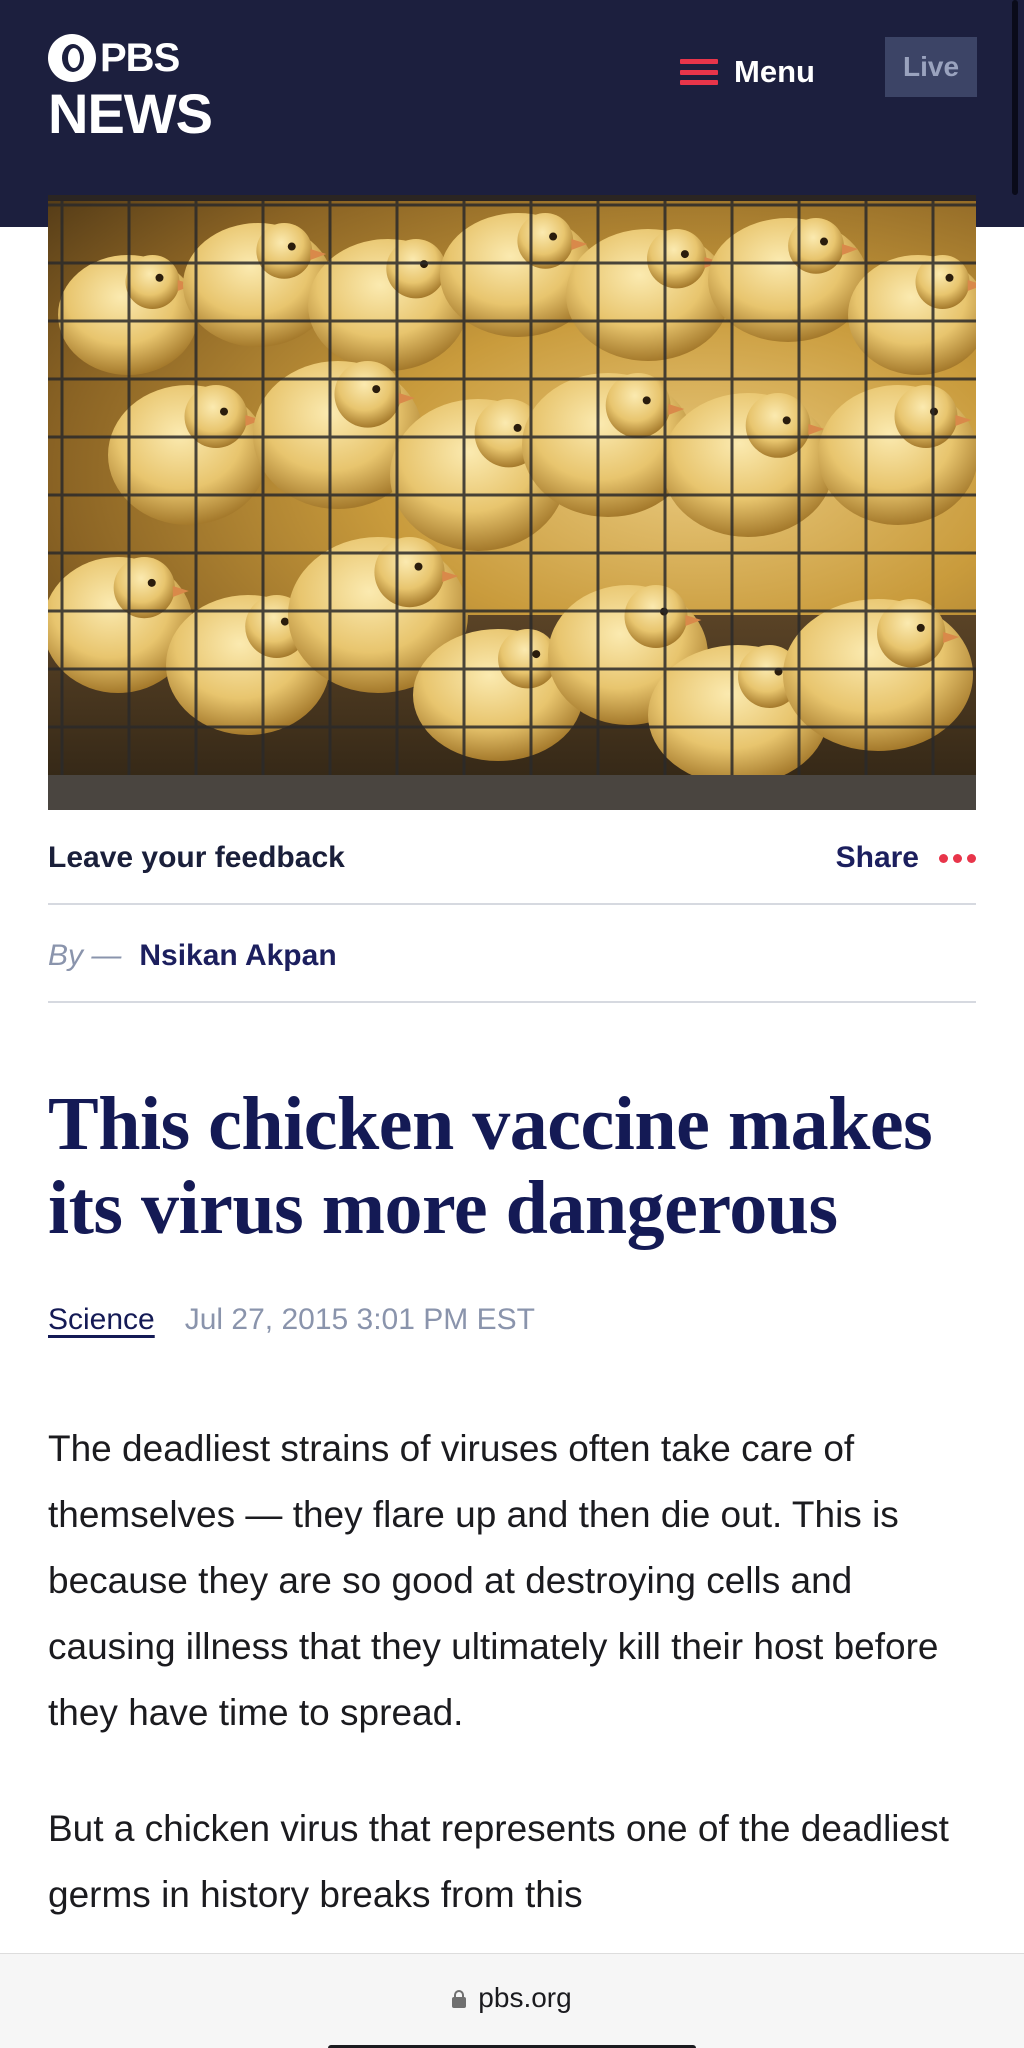 The height and width of the screenshot is (2048, 1024). What do you see at coordinates (774, 71) in the screenshot?
I see `menu-label: Menu` at bounding box center [774, 71].